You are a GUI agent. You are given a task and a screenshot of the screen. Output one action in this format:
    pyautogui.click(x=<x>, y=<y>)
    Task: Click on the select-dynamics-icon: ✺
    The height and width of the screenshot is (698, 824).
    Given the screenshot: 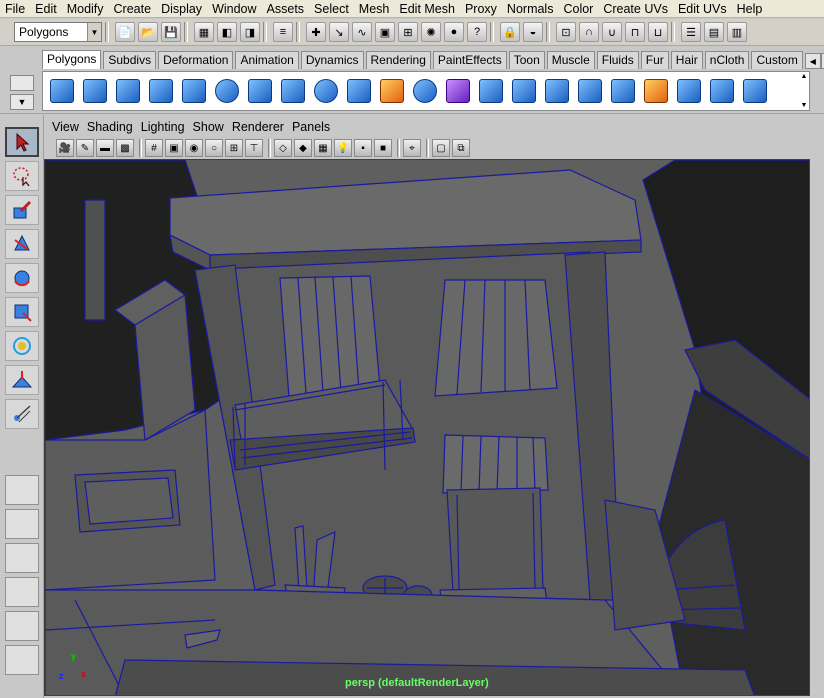 What is the action you would take?
    pyautogui.click(x=431, y=32)
    